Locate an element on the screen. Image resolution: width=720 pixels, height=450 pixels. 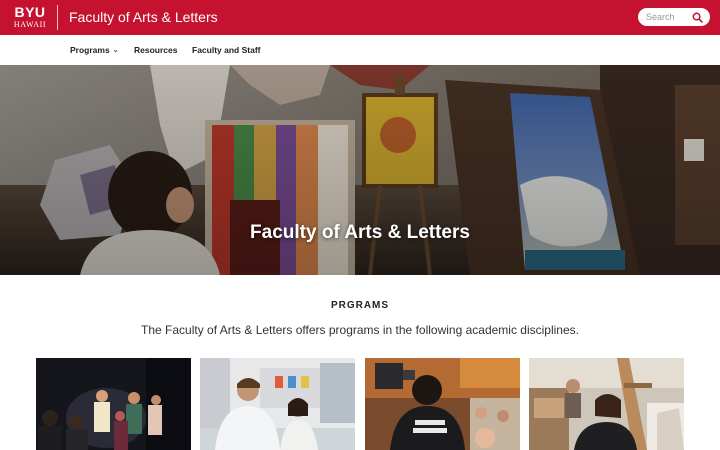
search-input is located at coordinates (664, 17).